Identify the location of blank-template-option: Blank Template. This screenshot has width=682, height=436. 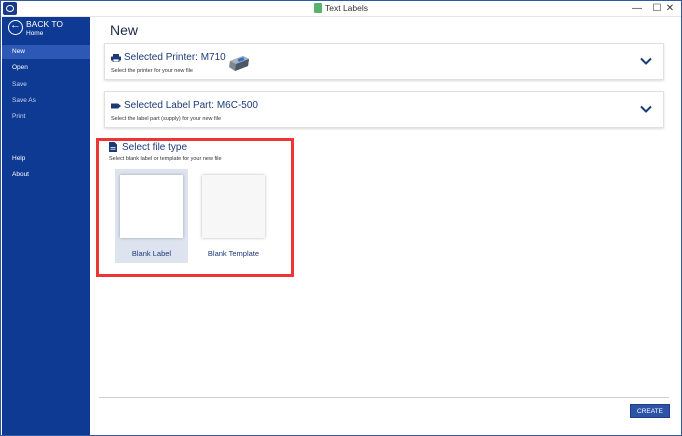
(233, 216).